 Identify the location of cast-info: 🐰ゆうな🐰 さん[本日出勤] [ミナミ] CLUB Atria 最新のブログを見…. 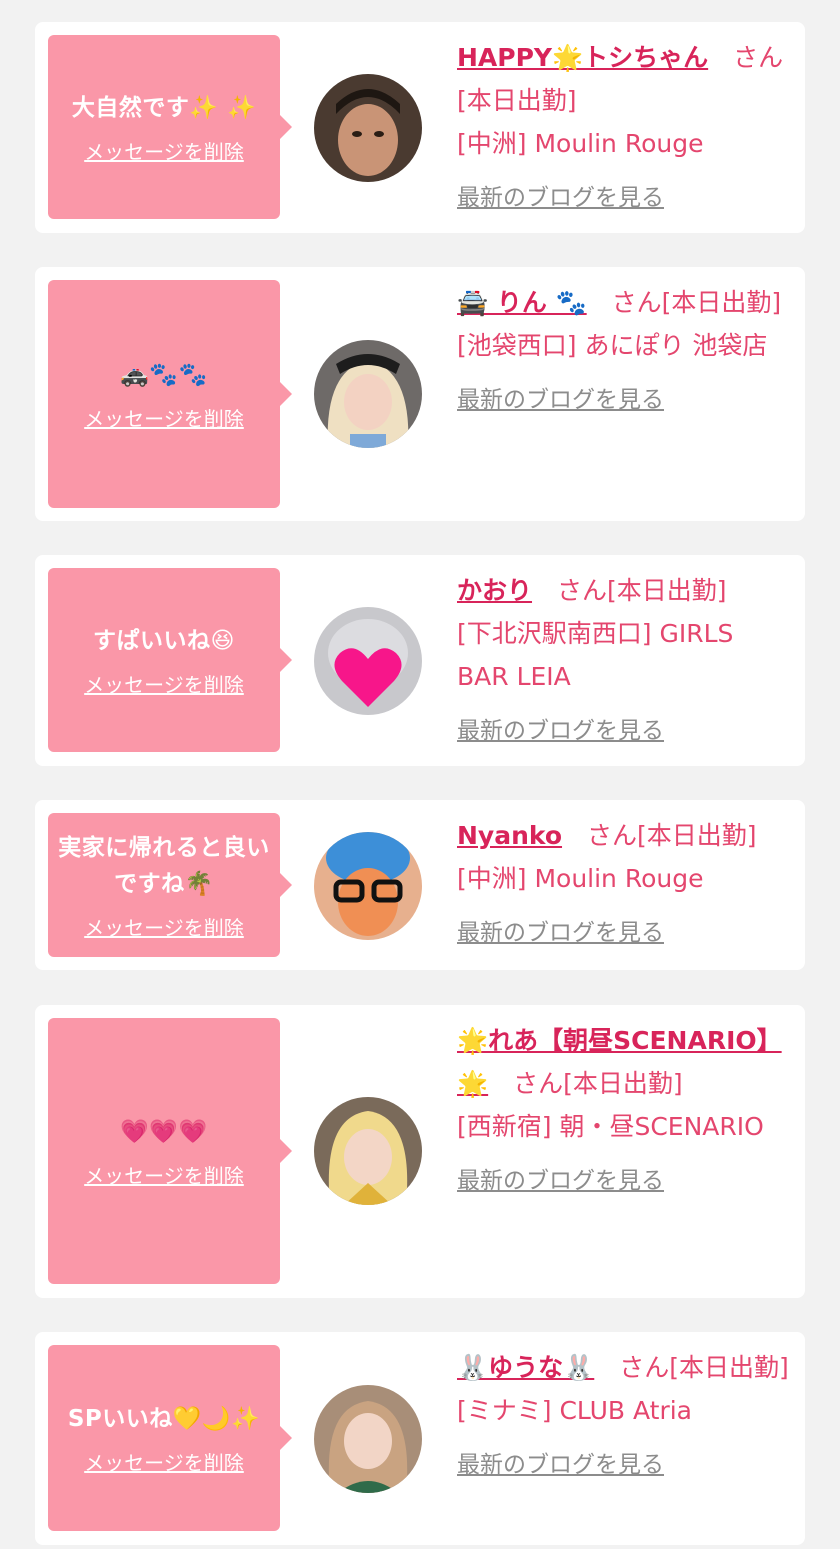
(624, 1416).